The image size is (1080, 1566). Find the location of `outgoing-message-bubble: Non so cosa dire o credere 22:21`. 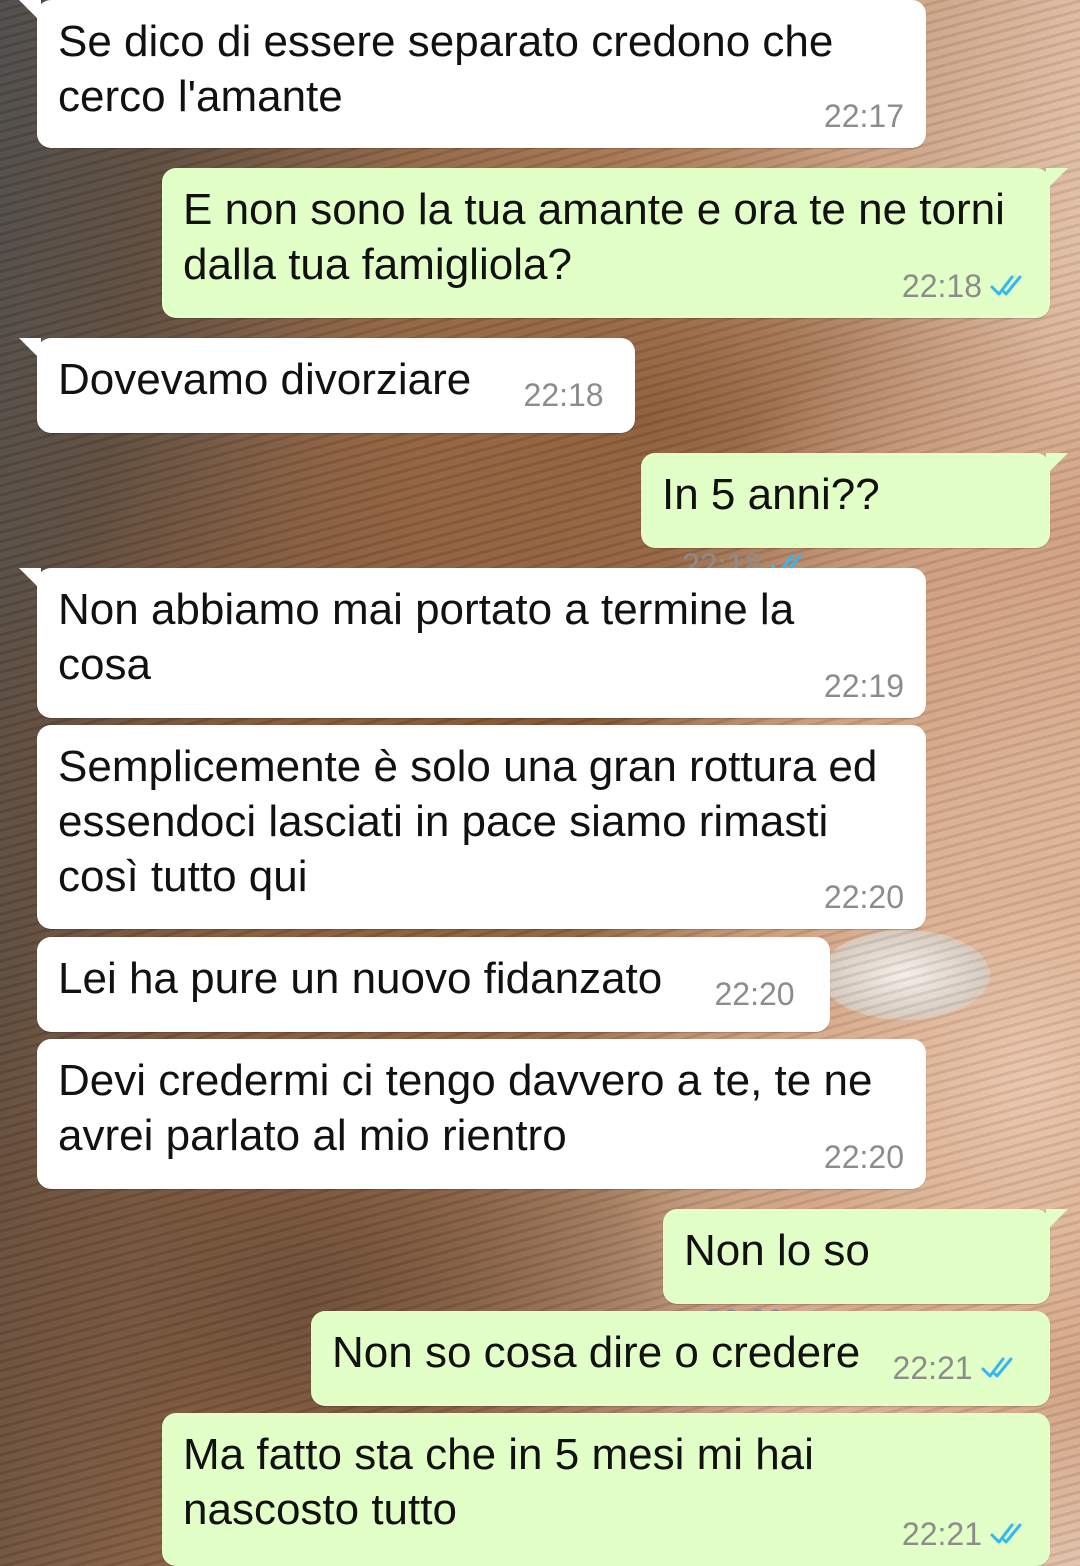

outgoing-message-bubble: Non so cosa dire o credere 22:21 is located at coordinates (680, 1358).